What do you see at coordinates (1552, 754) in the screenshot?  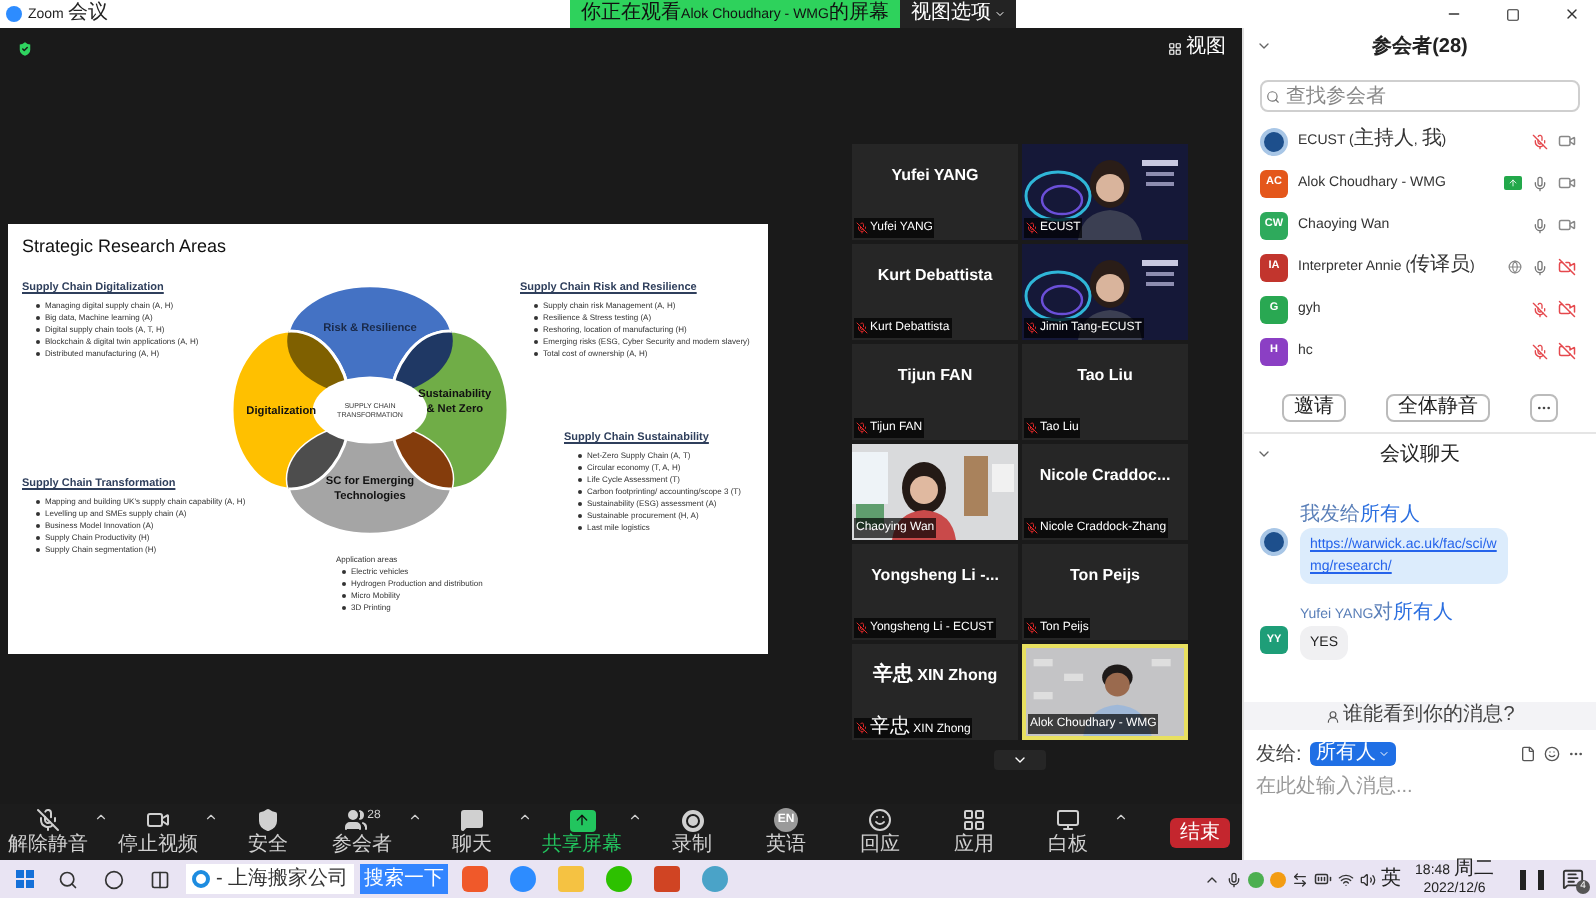 I see `emoji-icon` at bounding box center [1552, 754].